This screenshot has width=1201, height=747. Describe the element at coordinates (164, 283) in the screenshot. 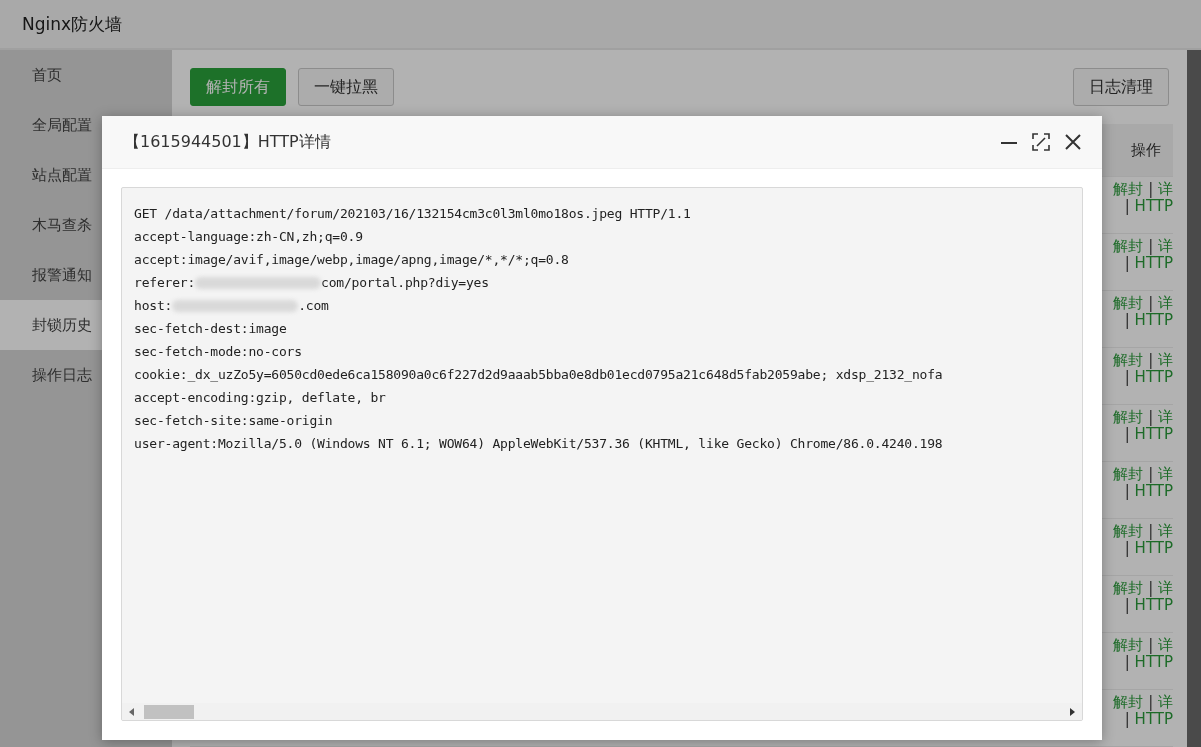

I see `header-line: referer:` at that location.